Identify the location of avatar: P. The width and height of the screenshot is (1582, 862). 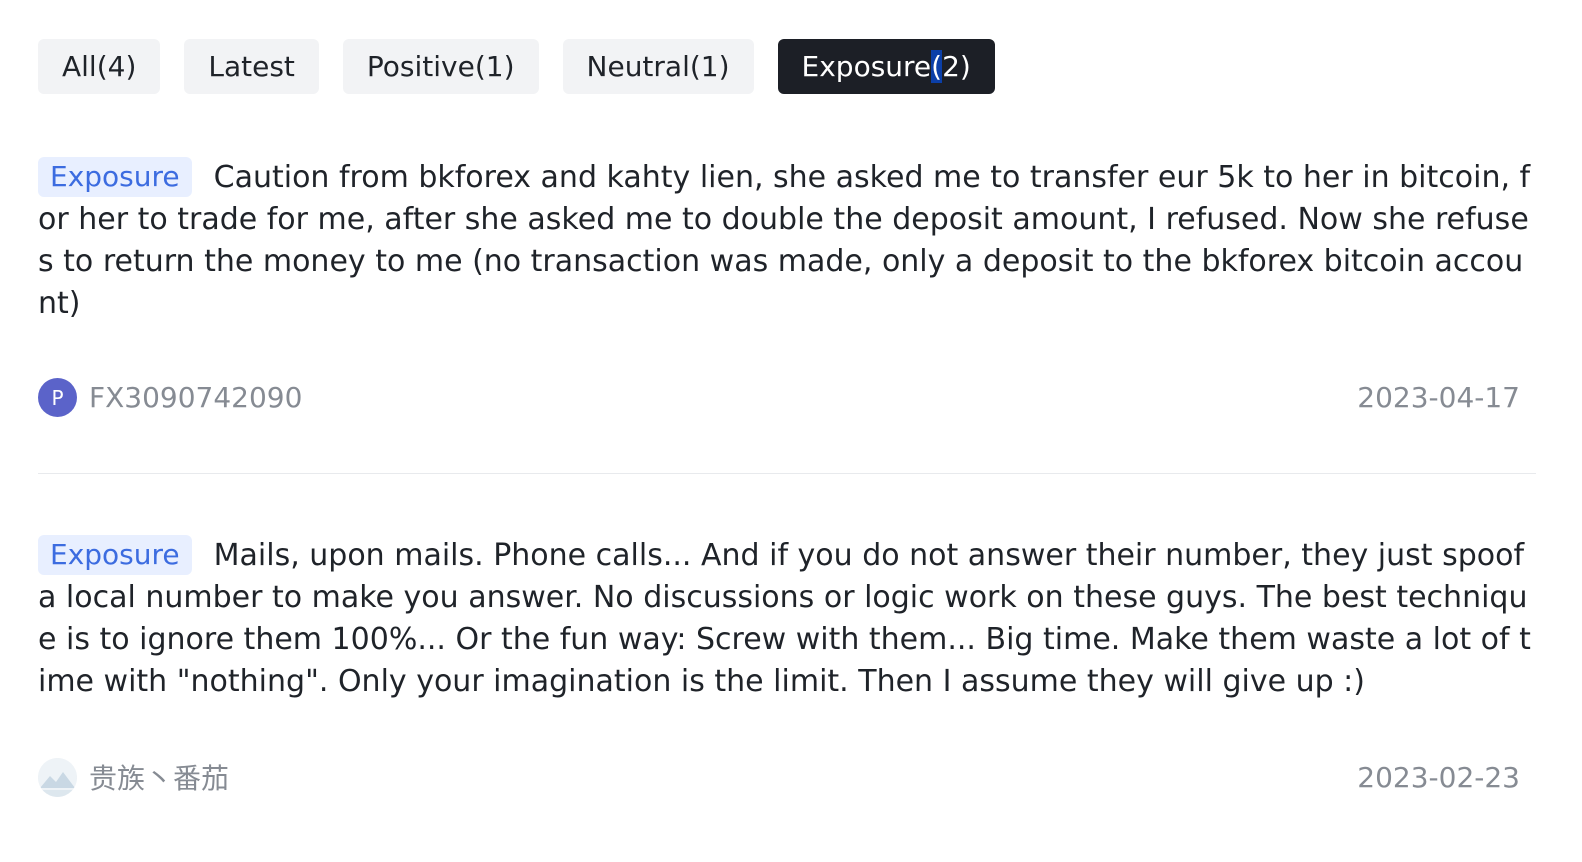
(57, 397).